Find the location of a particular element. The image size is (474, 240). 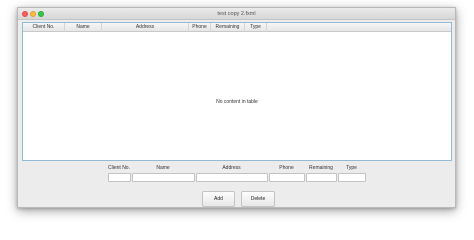

add-button: Add is located at coordinates (218, 199).